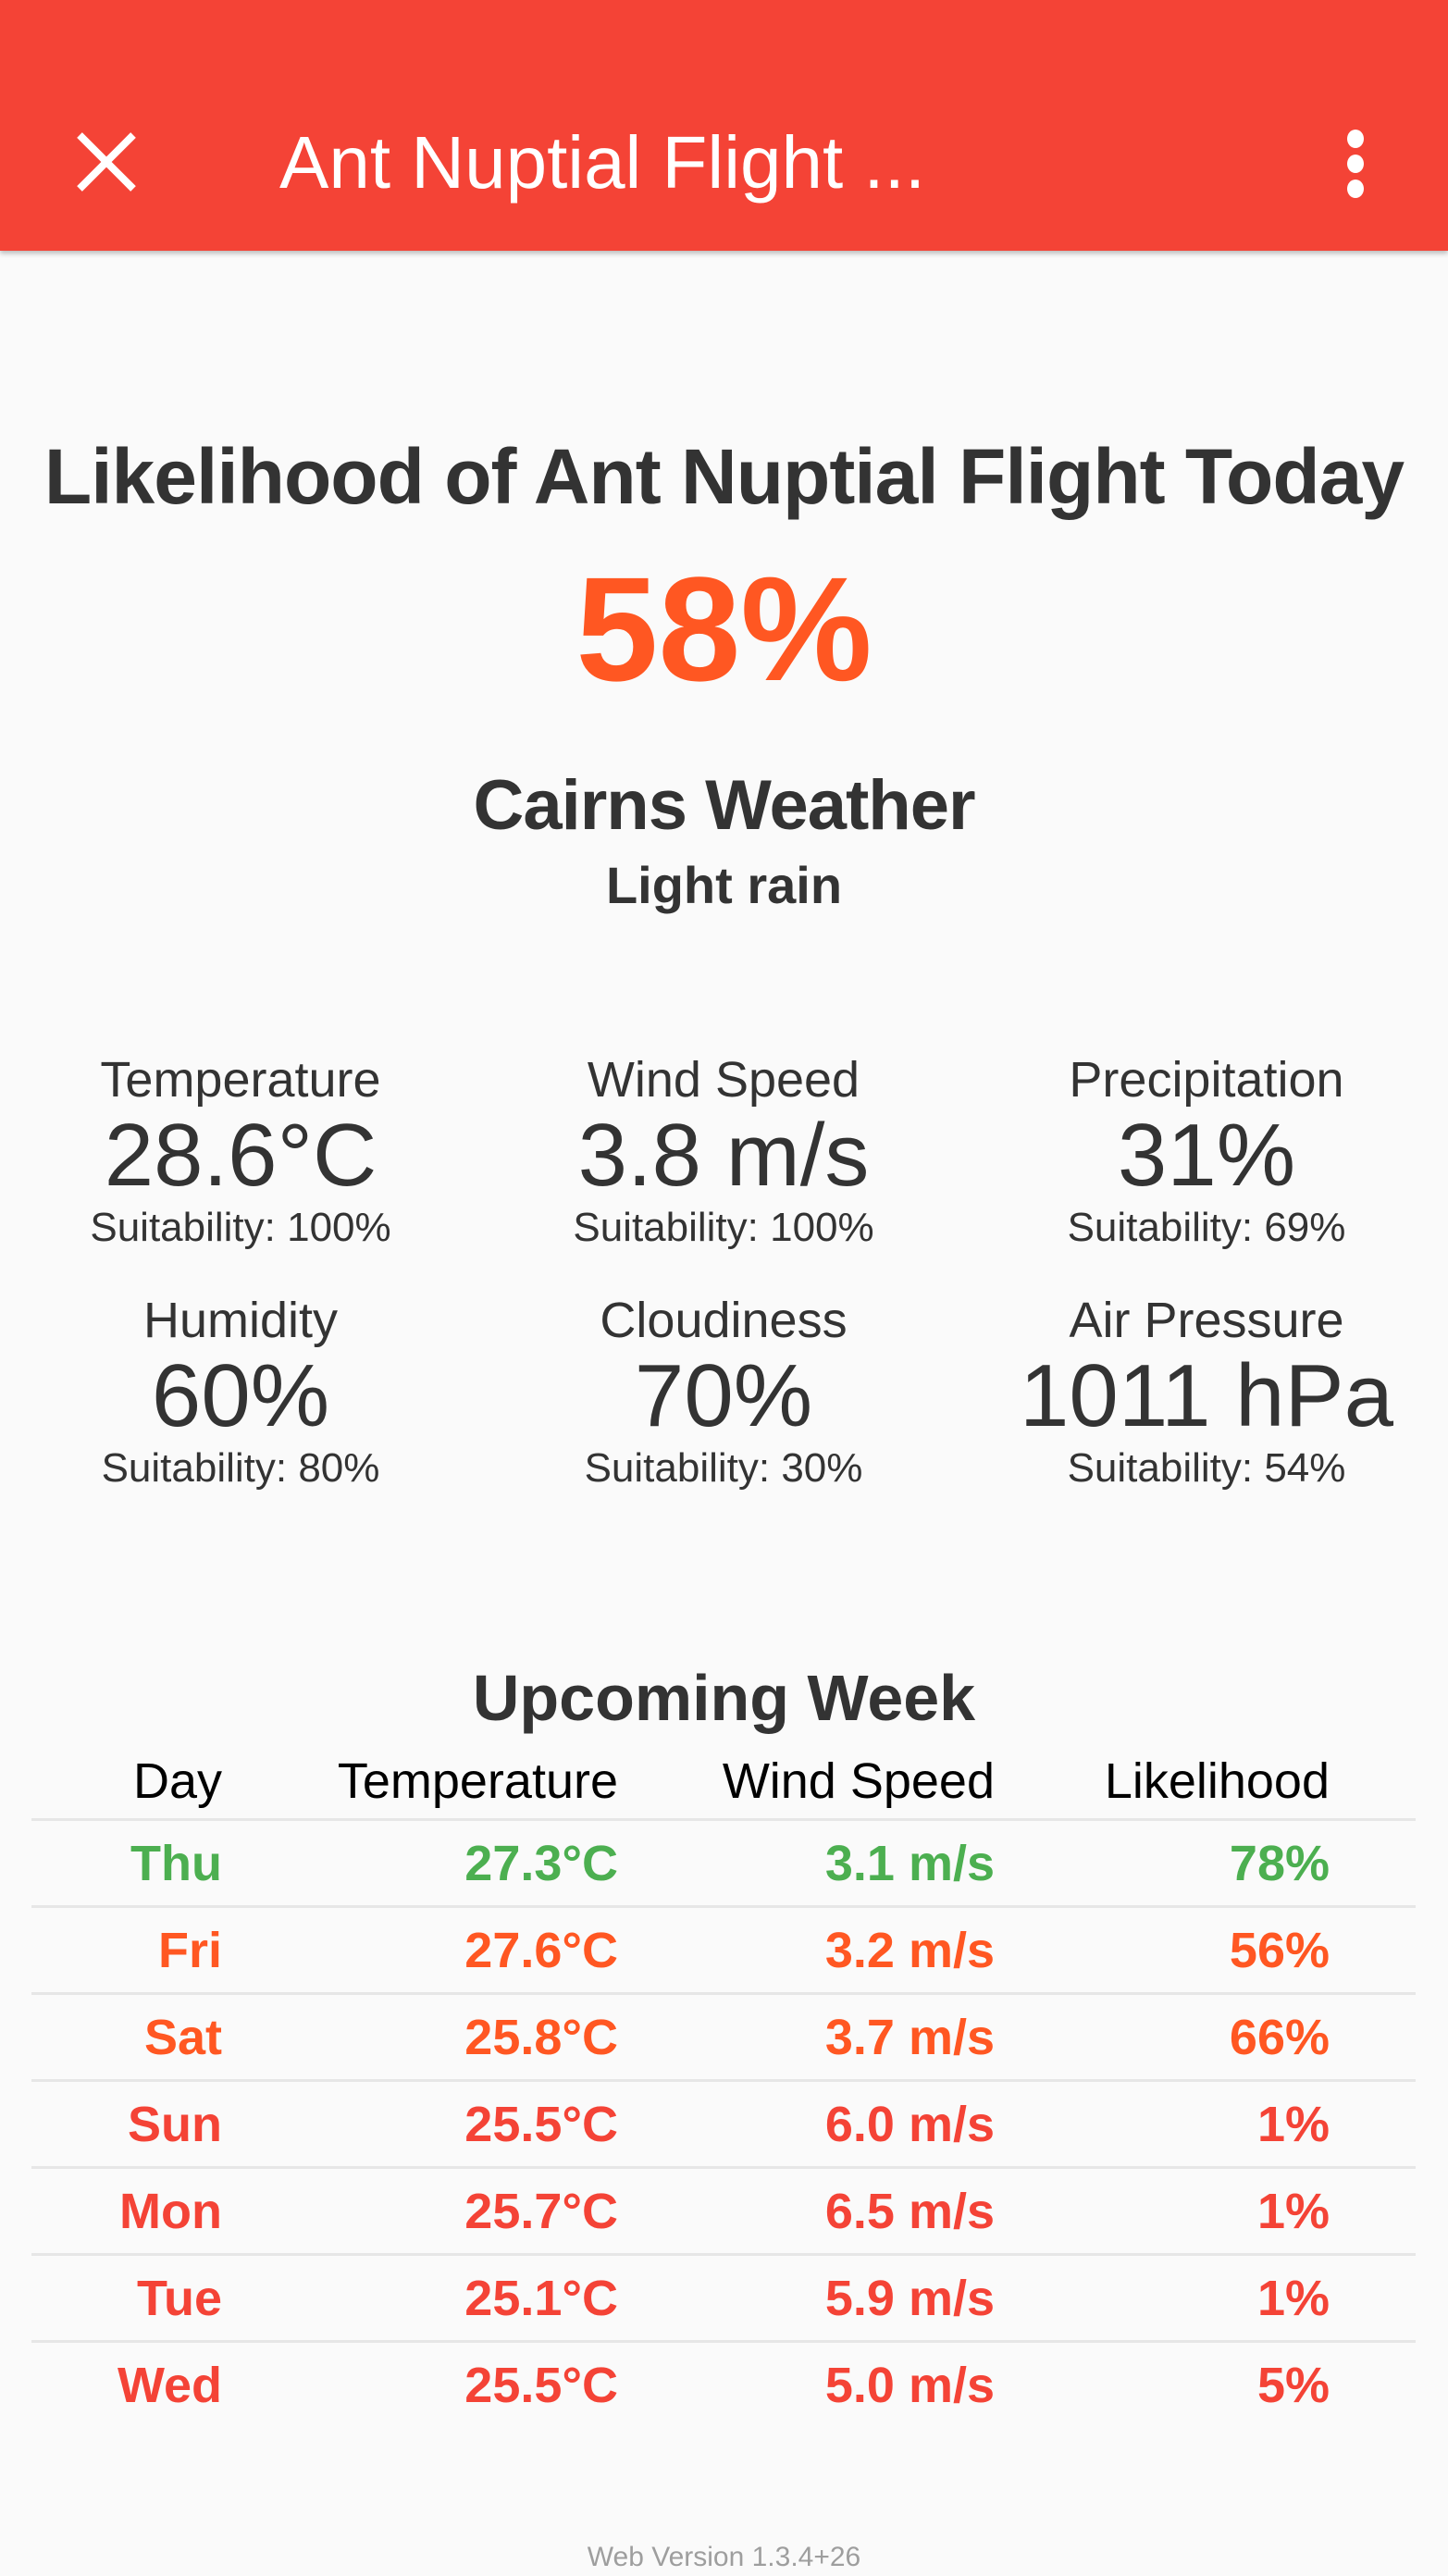  I want to click on stat-label: Temperature, so click(240, 1080).